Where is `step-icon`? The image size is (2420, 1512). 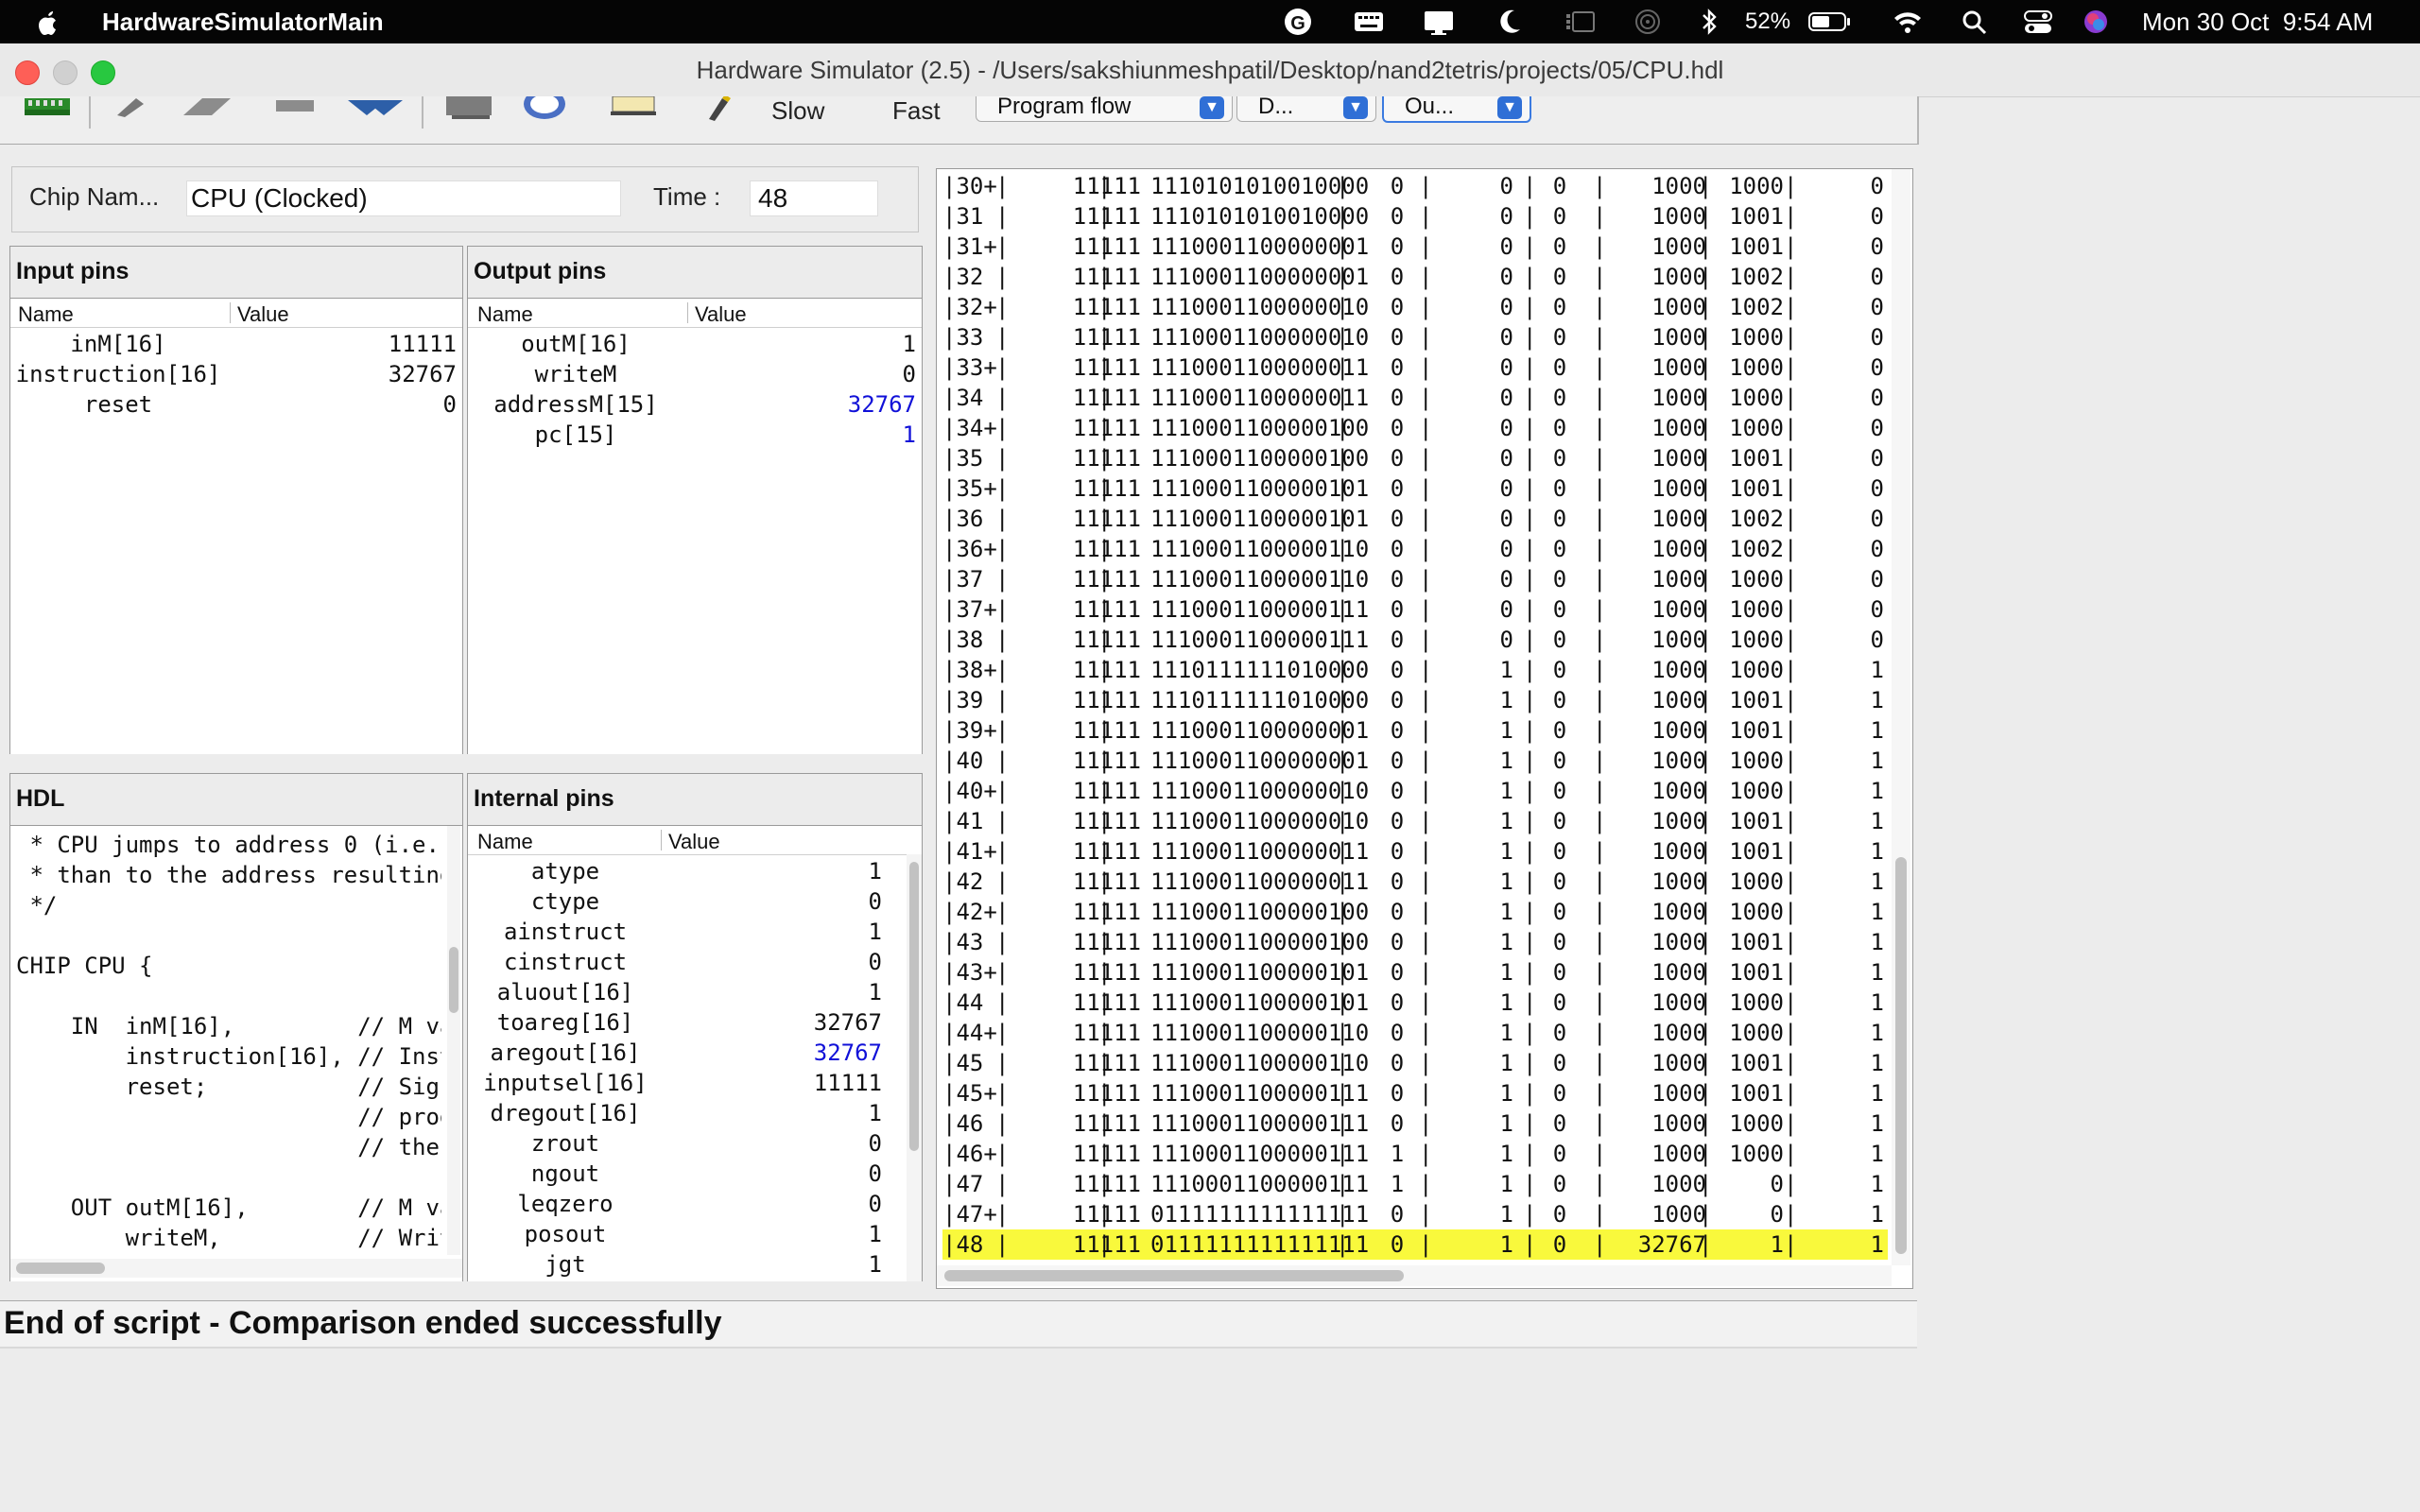
step-icon is located at coordinates (209, 110).